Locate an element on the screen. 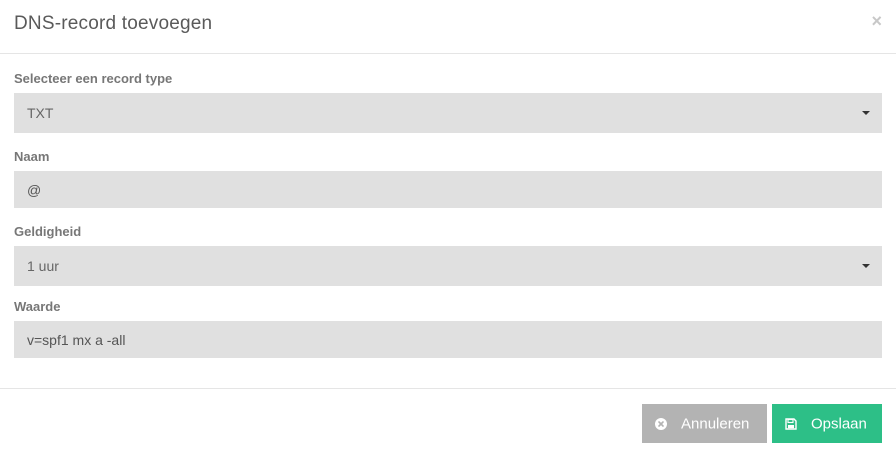 The image size is (896, 458). save-button-label: Opslaan is located at coordinates (839, 423).